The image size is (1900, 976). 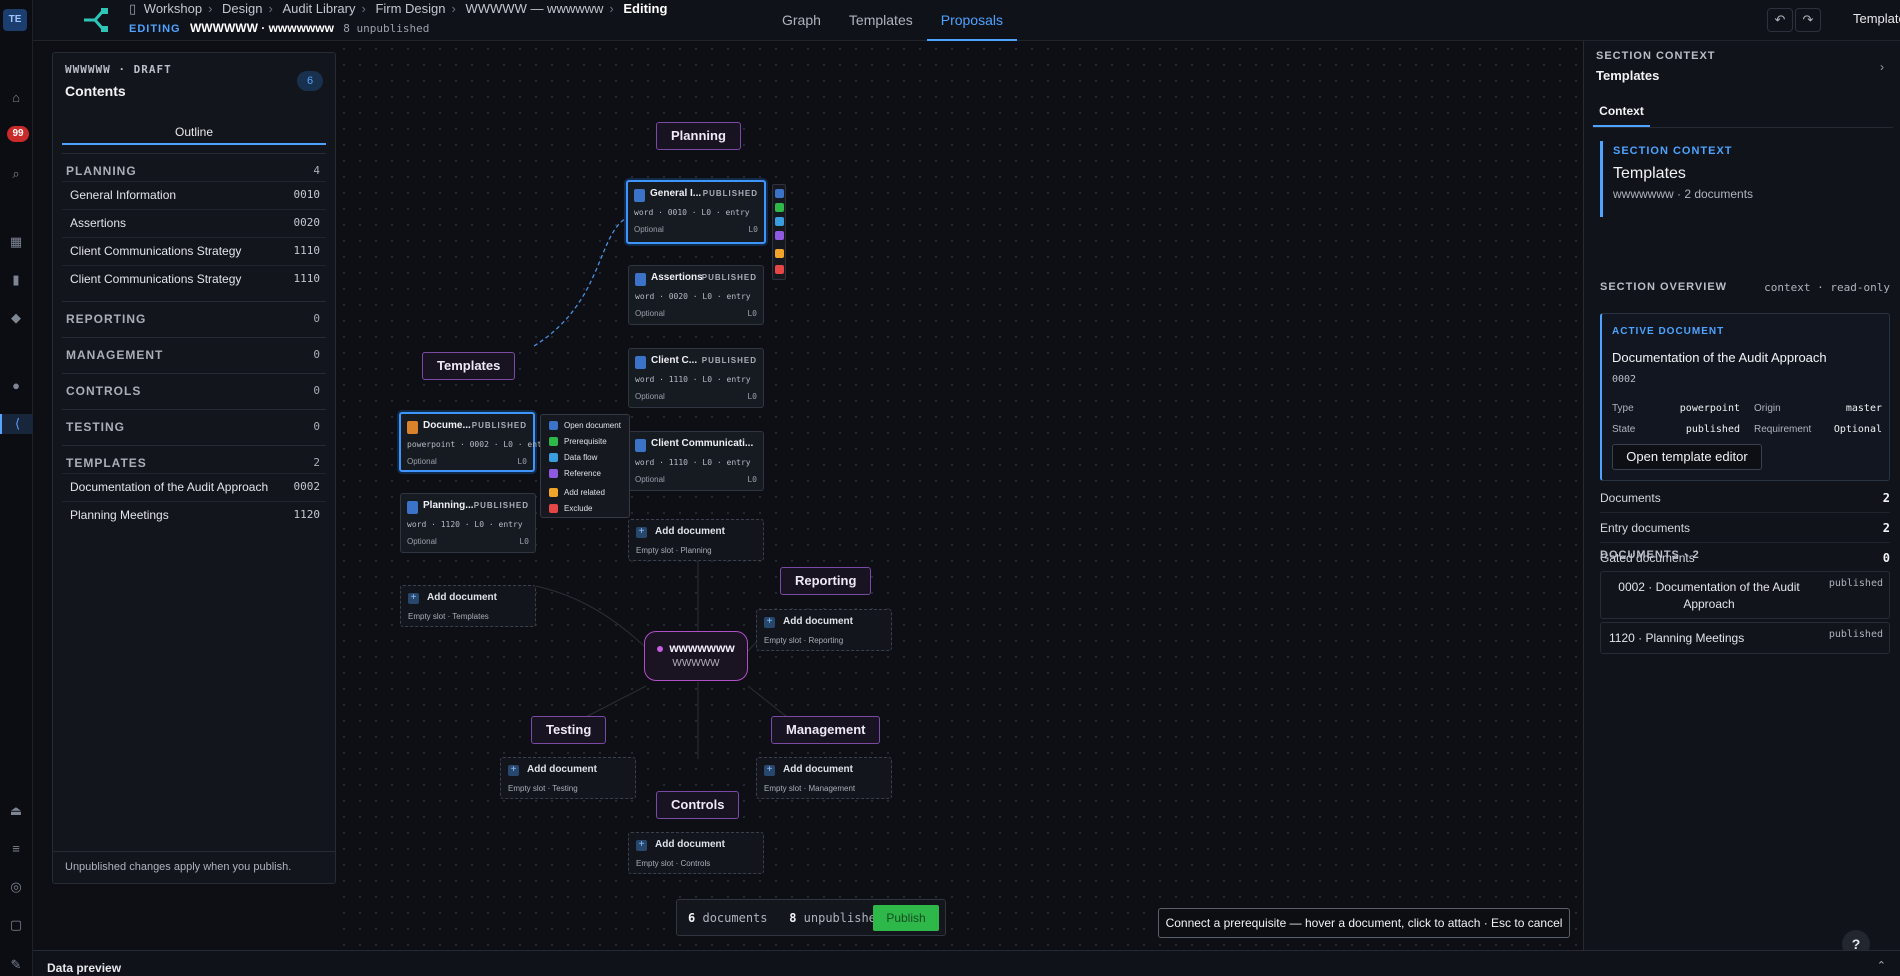 I want to click on outline-section-controls: CONTROLS 0, so click(x=194, y=389).